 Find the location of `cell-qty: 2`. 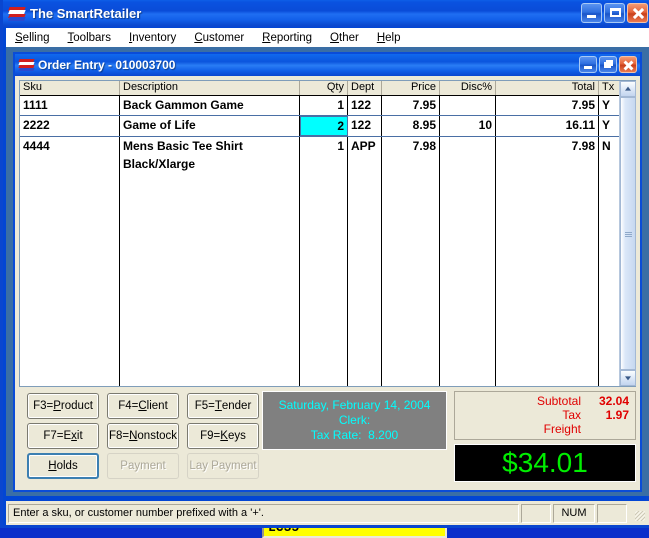

cell-qty: 2 is located at coordinates (324, 126).